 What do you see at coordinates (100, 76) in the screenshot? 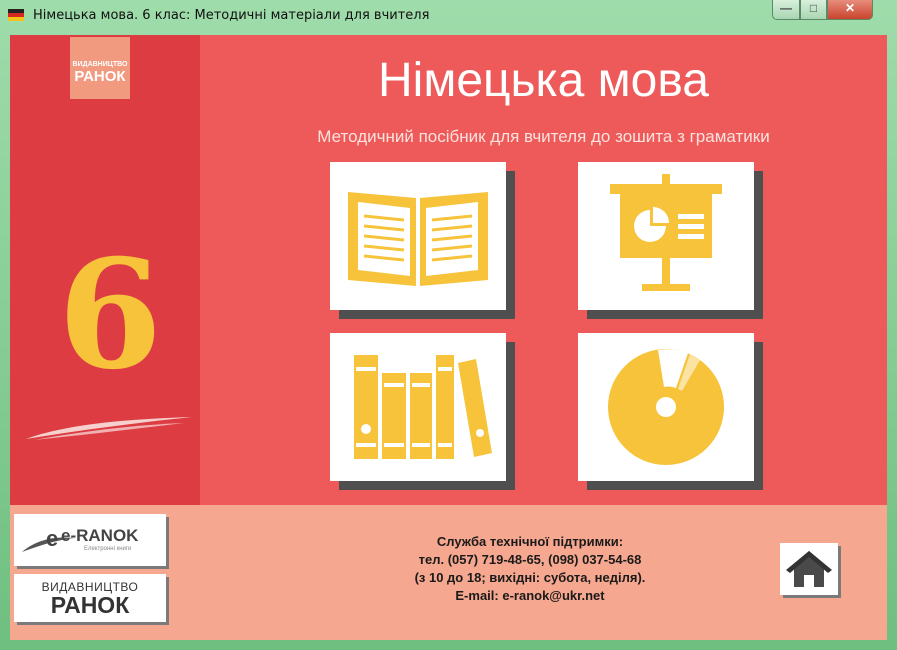
I see `publisher-badge-big: РАНОК` at bounding box center [100, 76].